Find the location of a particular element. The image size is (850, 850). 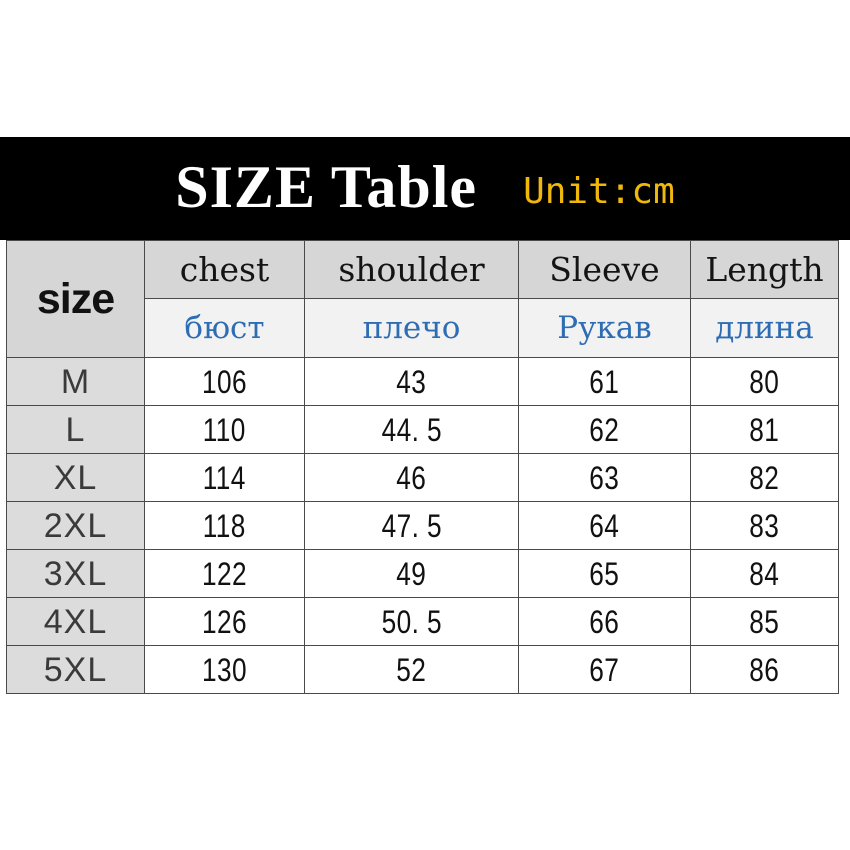

cell-size: L is located at coordinates (75, 429).